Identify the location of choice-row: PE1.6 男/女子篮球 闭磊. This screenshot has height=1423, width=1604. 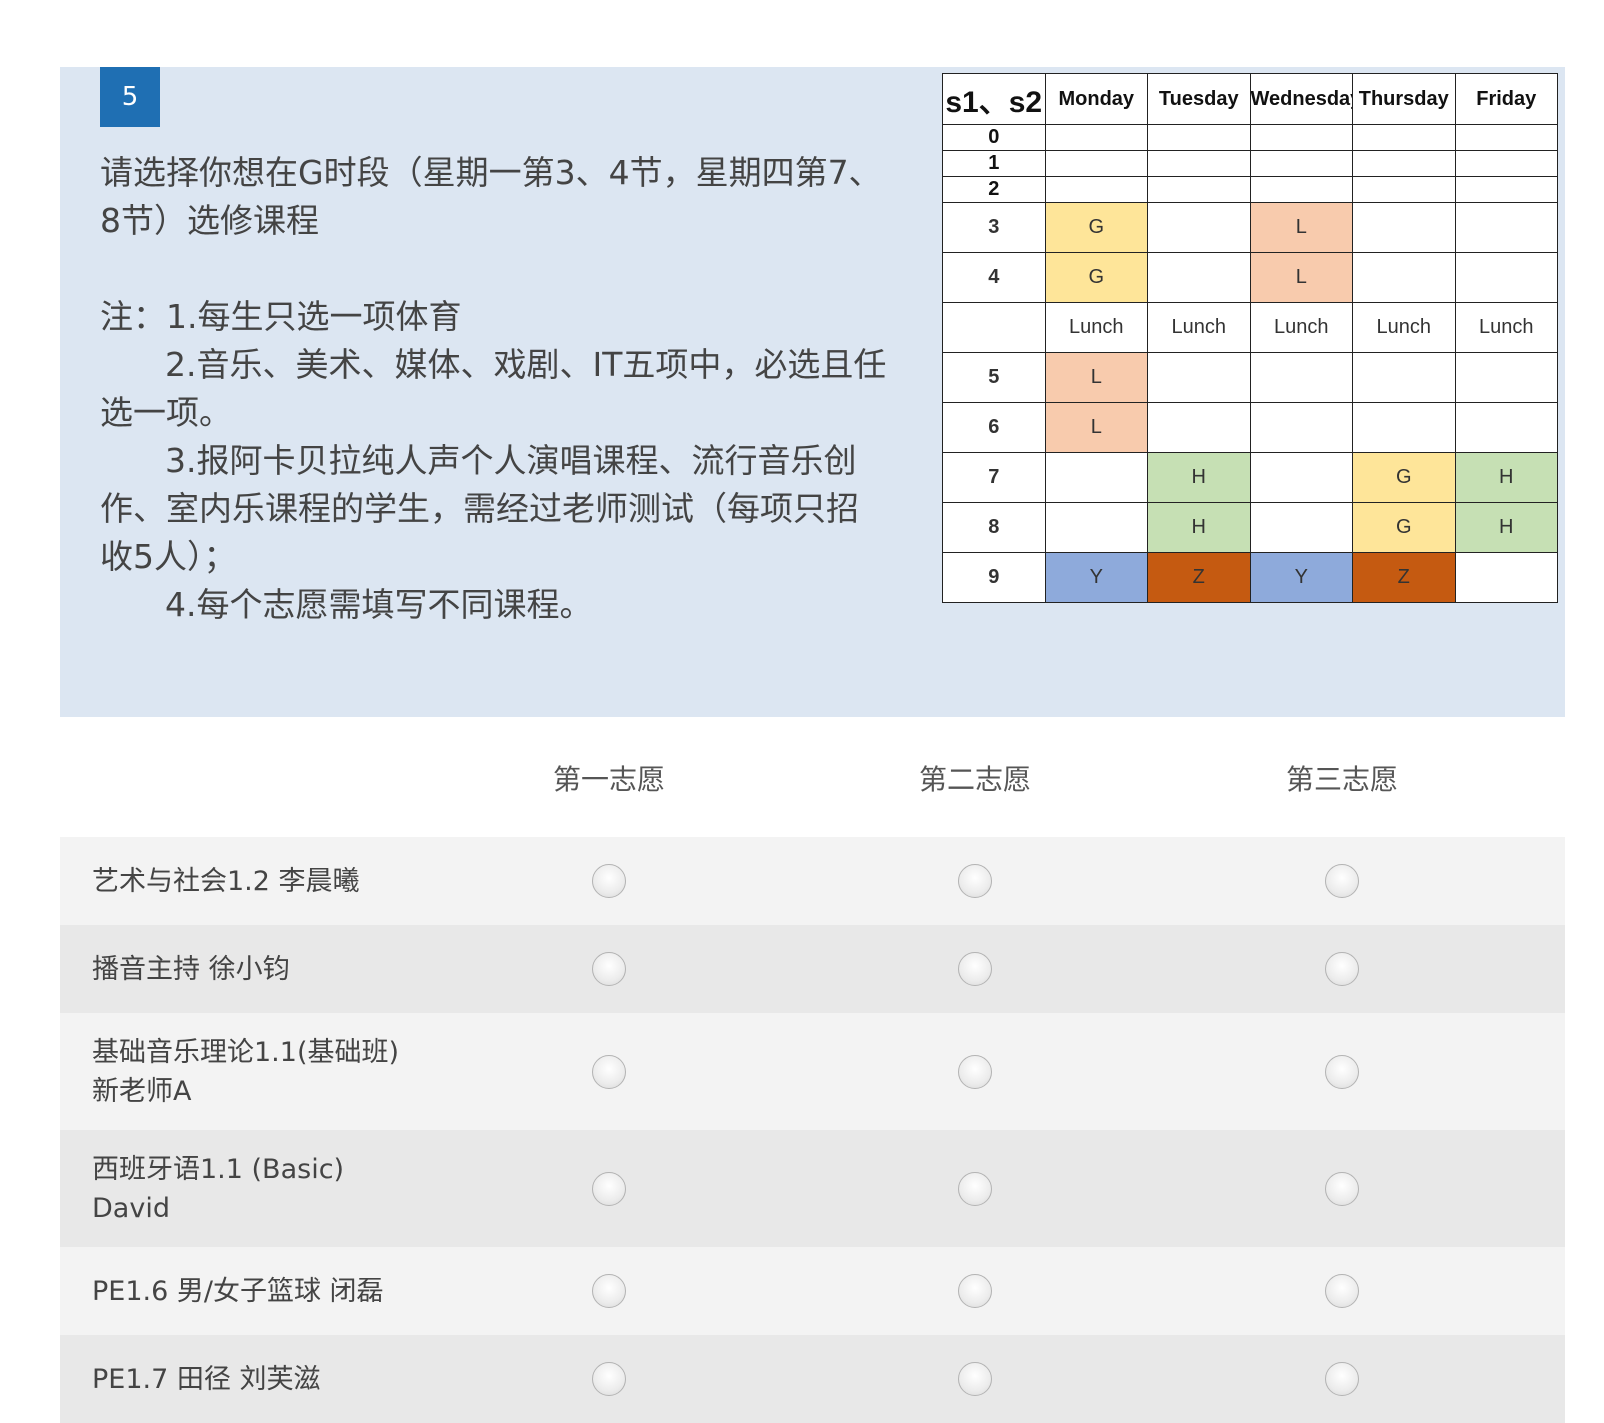
(812, 1291).